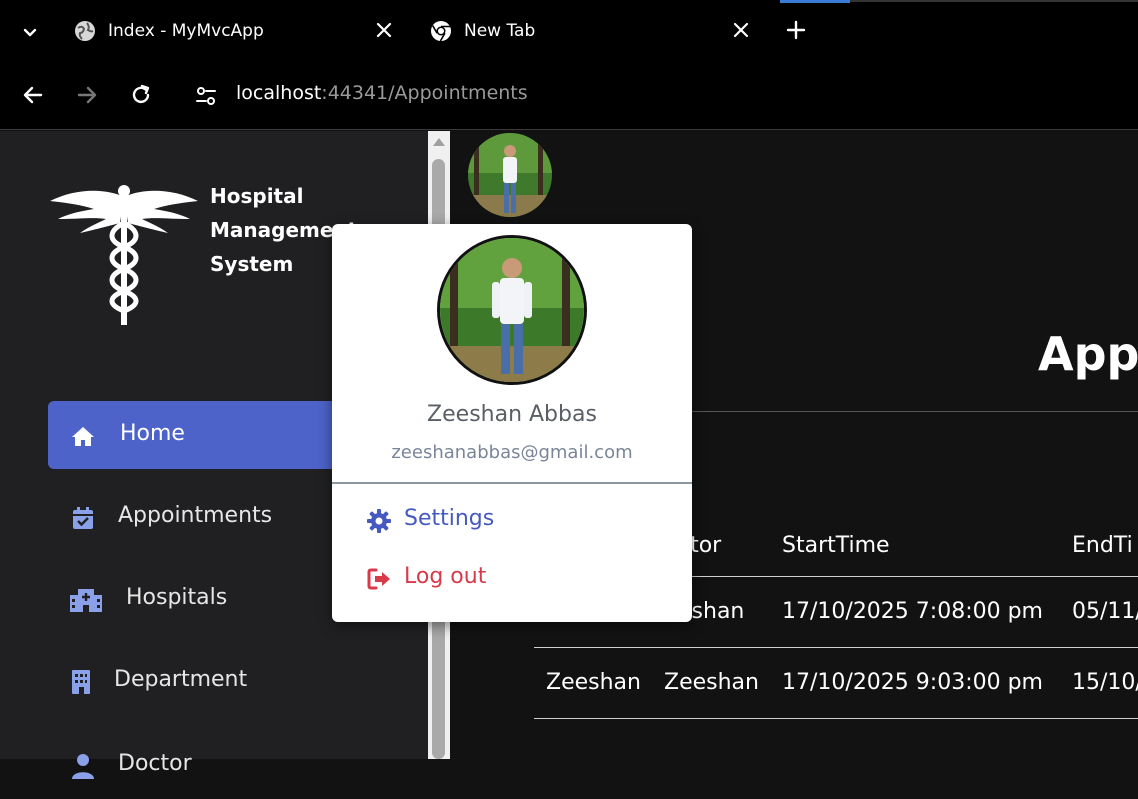 The height and width of the screenshot is (799, 1138). I want to click on browser-tab-index: Index - MyMvcApp, so click(234, 32).